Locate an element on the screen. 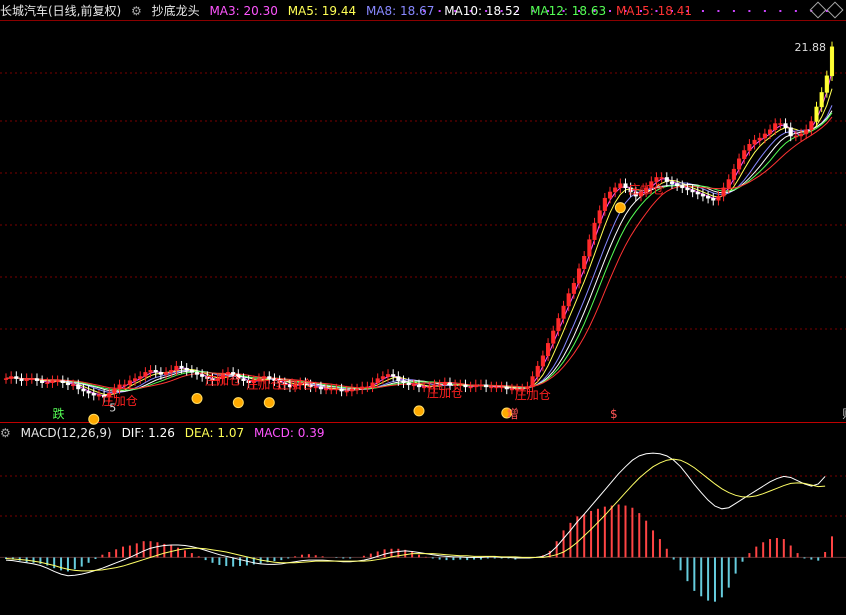 The image size is (846, 615). ma5-label: MA5: 19.44 is located at coordinates (322, 11).